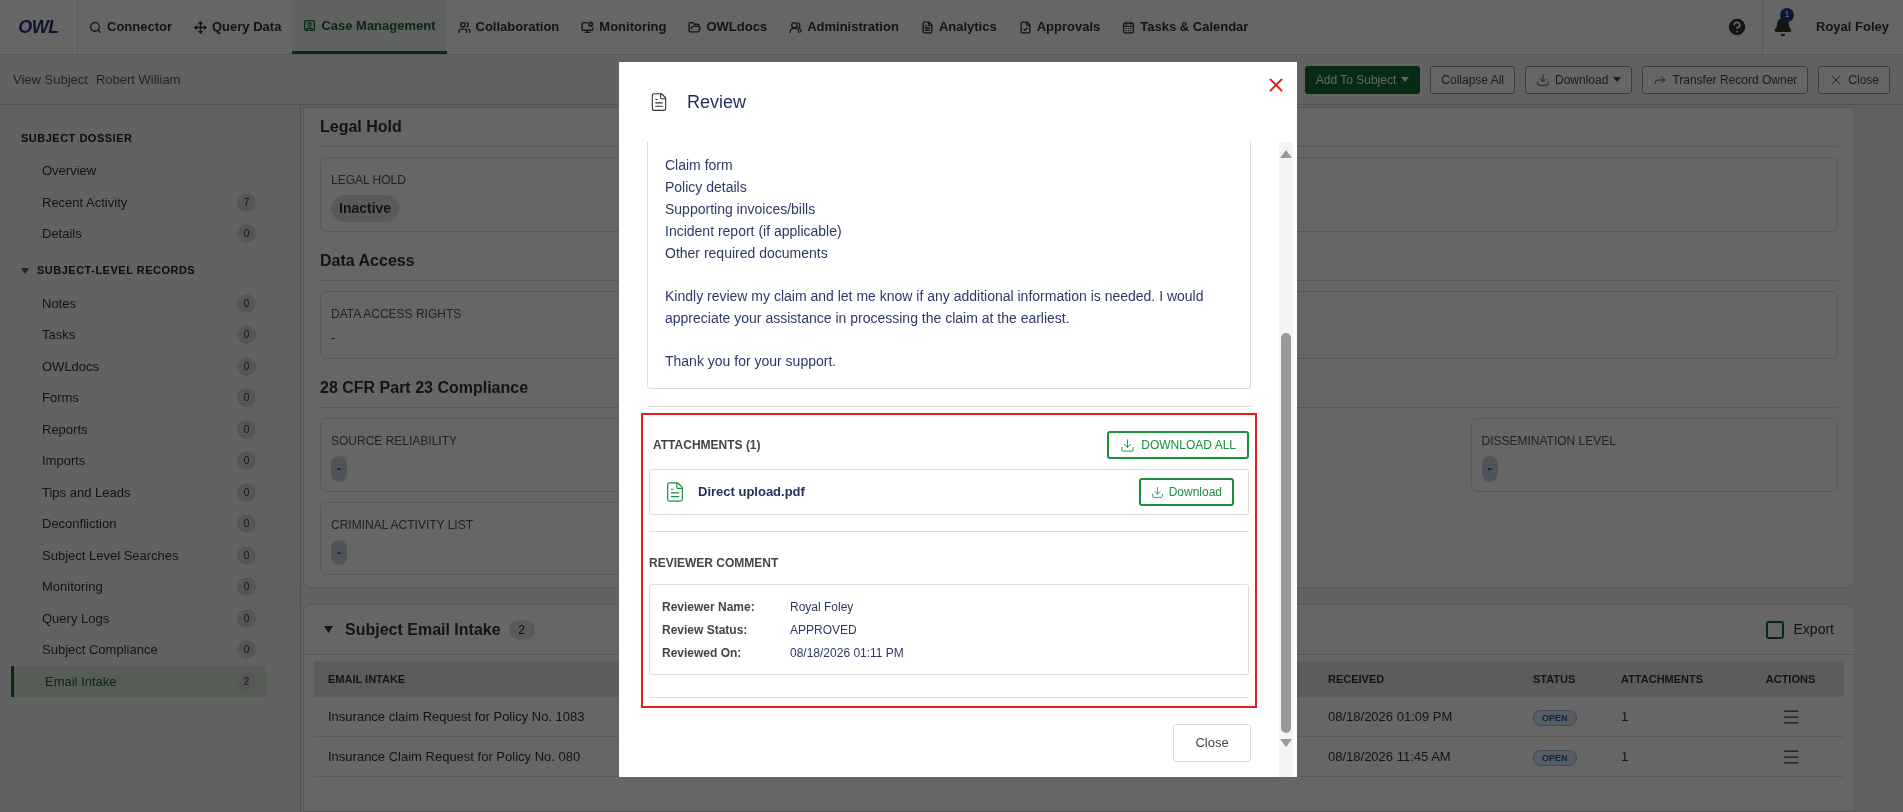 The width and height of the screenshot is (1903, 812). What do you see at coordinates (521, 629) in the screenshot?
I see `count-badge: 2` at bounding box center [521, 629].